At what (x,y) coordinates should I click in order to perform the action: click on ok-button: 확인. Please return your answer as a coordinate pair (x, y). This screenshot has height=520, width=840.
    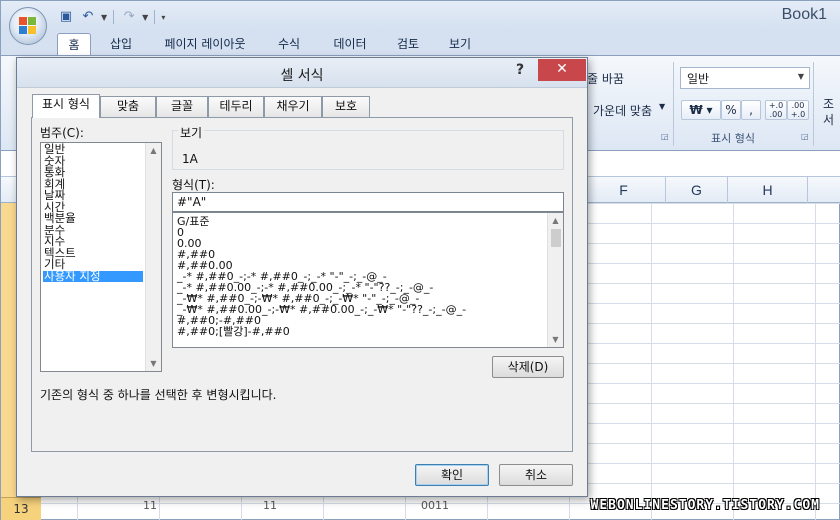
    Looking at the image, I should click on (452, 475).